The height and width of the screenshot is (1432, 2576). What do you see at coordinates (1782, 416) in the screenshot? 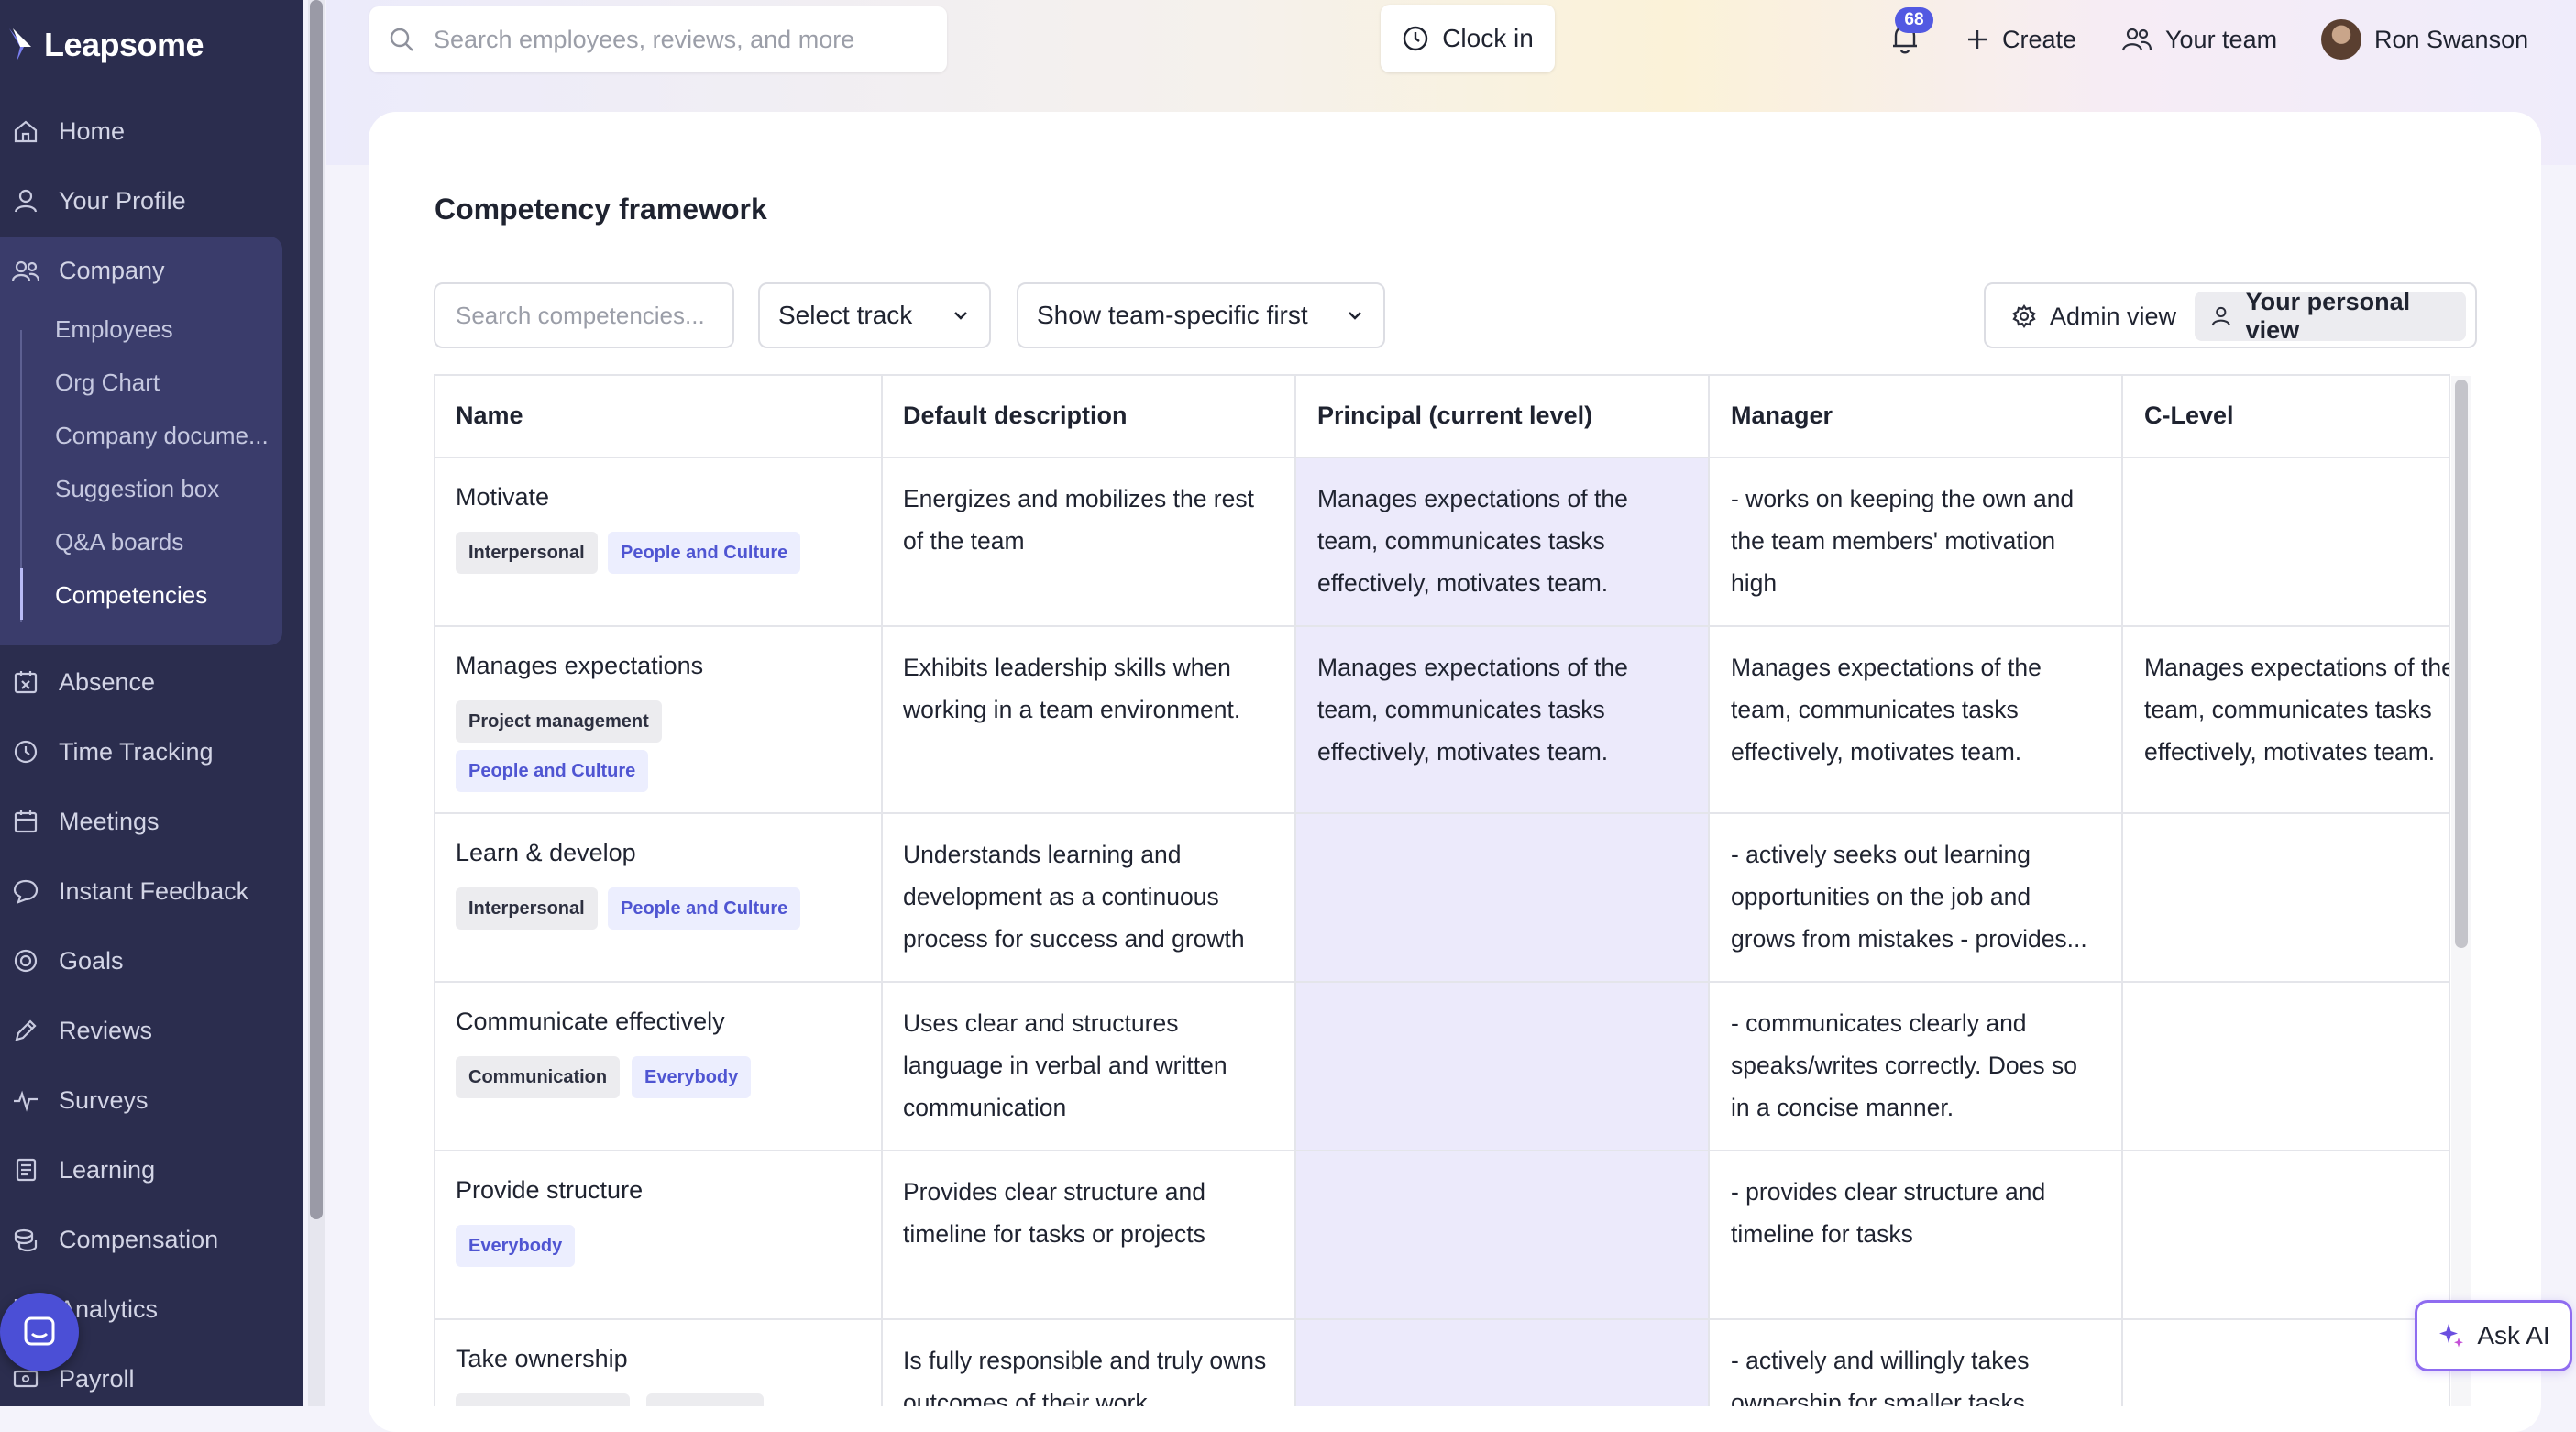
I see `header-manager: Manager` at bounding box center [1782, 416].